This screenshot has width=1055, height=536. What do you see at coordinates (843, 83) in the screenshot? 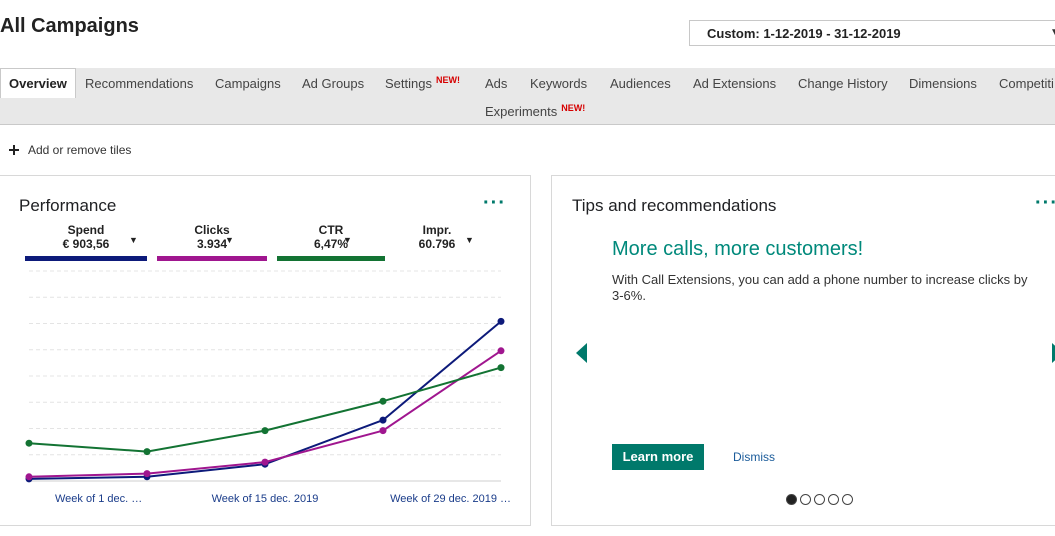
I see `tab-change-history: Change History` at bounding box center [843, 83].